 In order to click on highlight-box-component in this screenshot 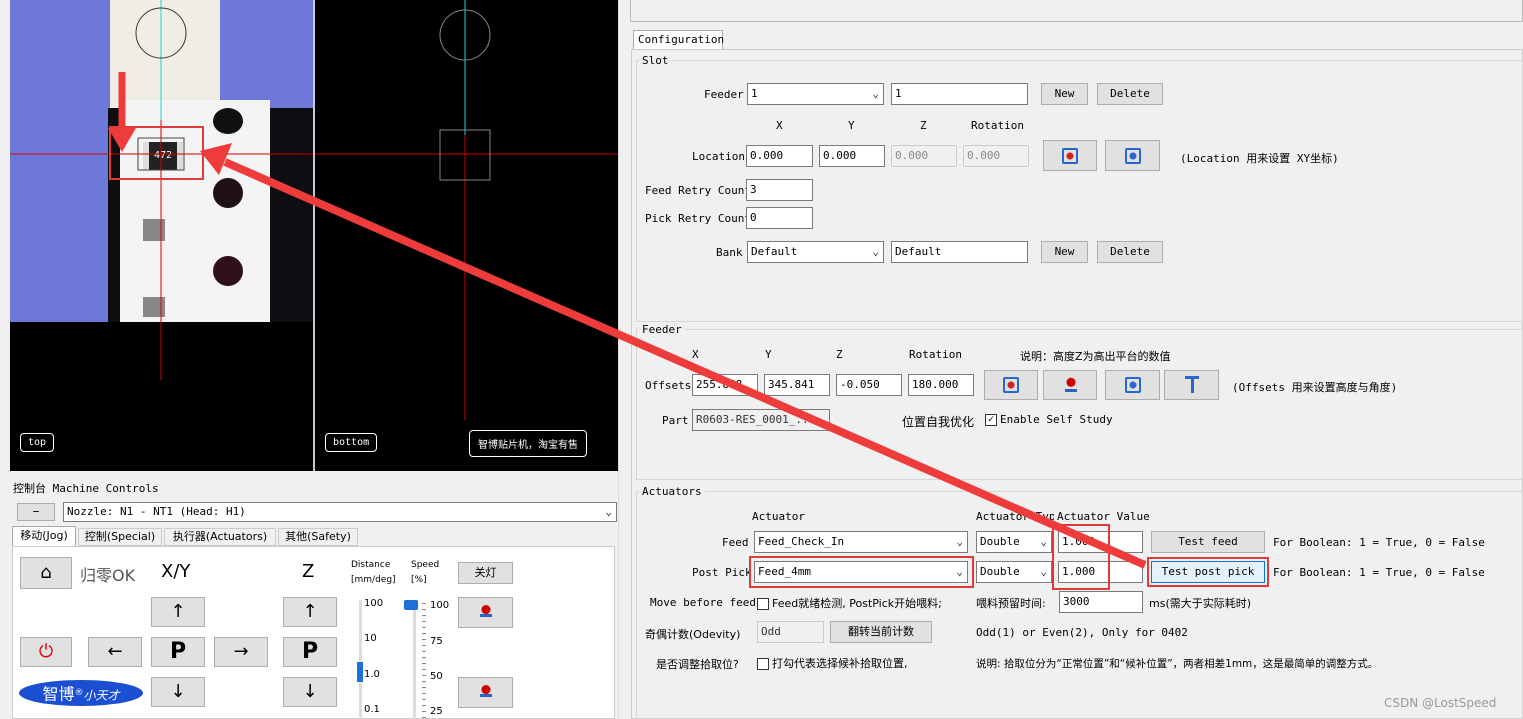, I will do `click(156, 153)`.